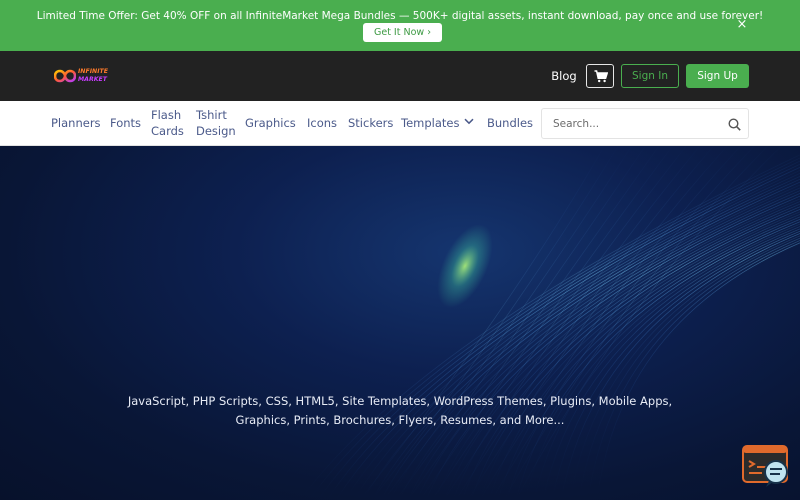 Image resolution: width=800 pixels, height=500 pixels. Describe the element at coordinates (167, 123) in the screenshot. I see `nav-item-flash-cards: Flash Cards` at that location.